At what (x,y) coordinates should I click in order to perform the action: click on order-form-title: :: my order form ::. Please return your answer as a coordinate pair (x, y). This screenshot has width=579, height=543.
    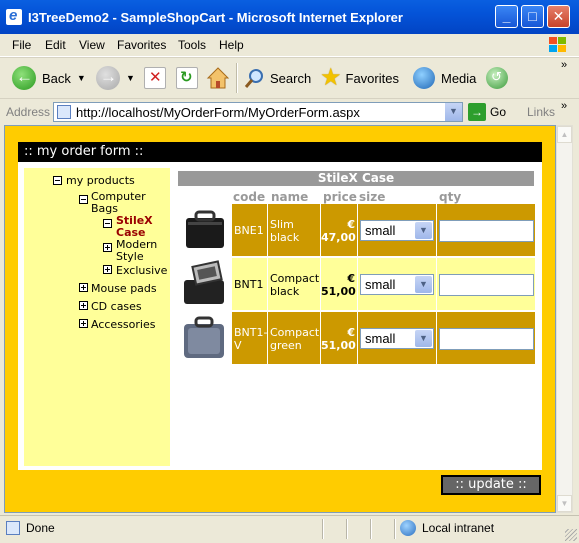
    Looking at the image, I should click on (84, 151).